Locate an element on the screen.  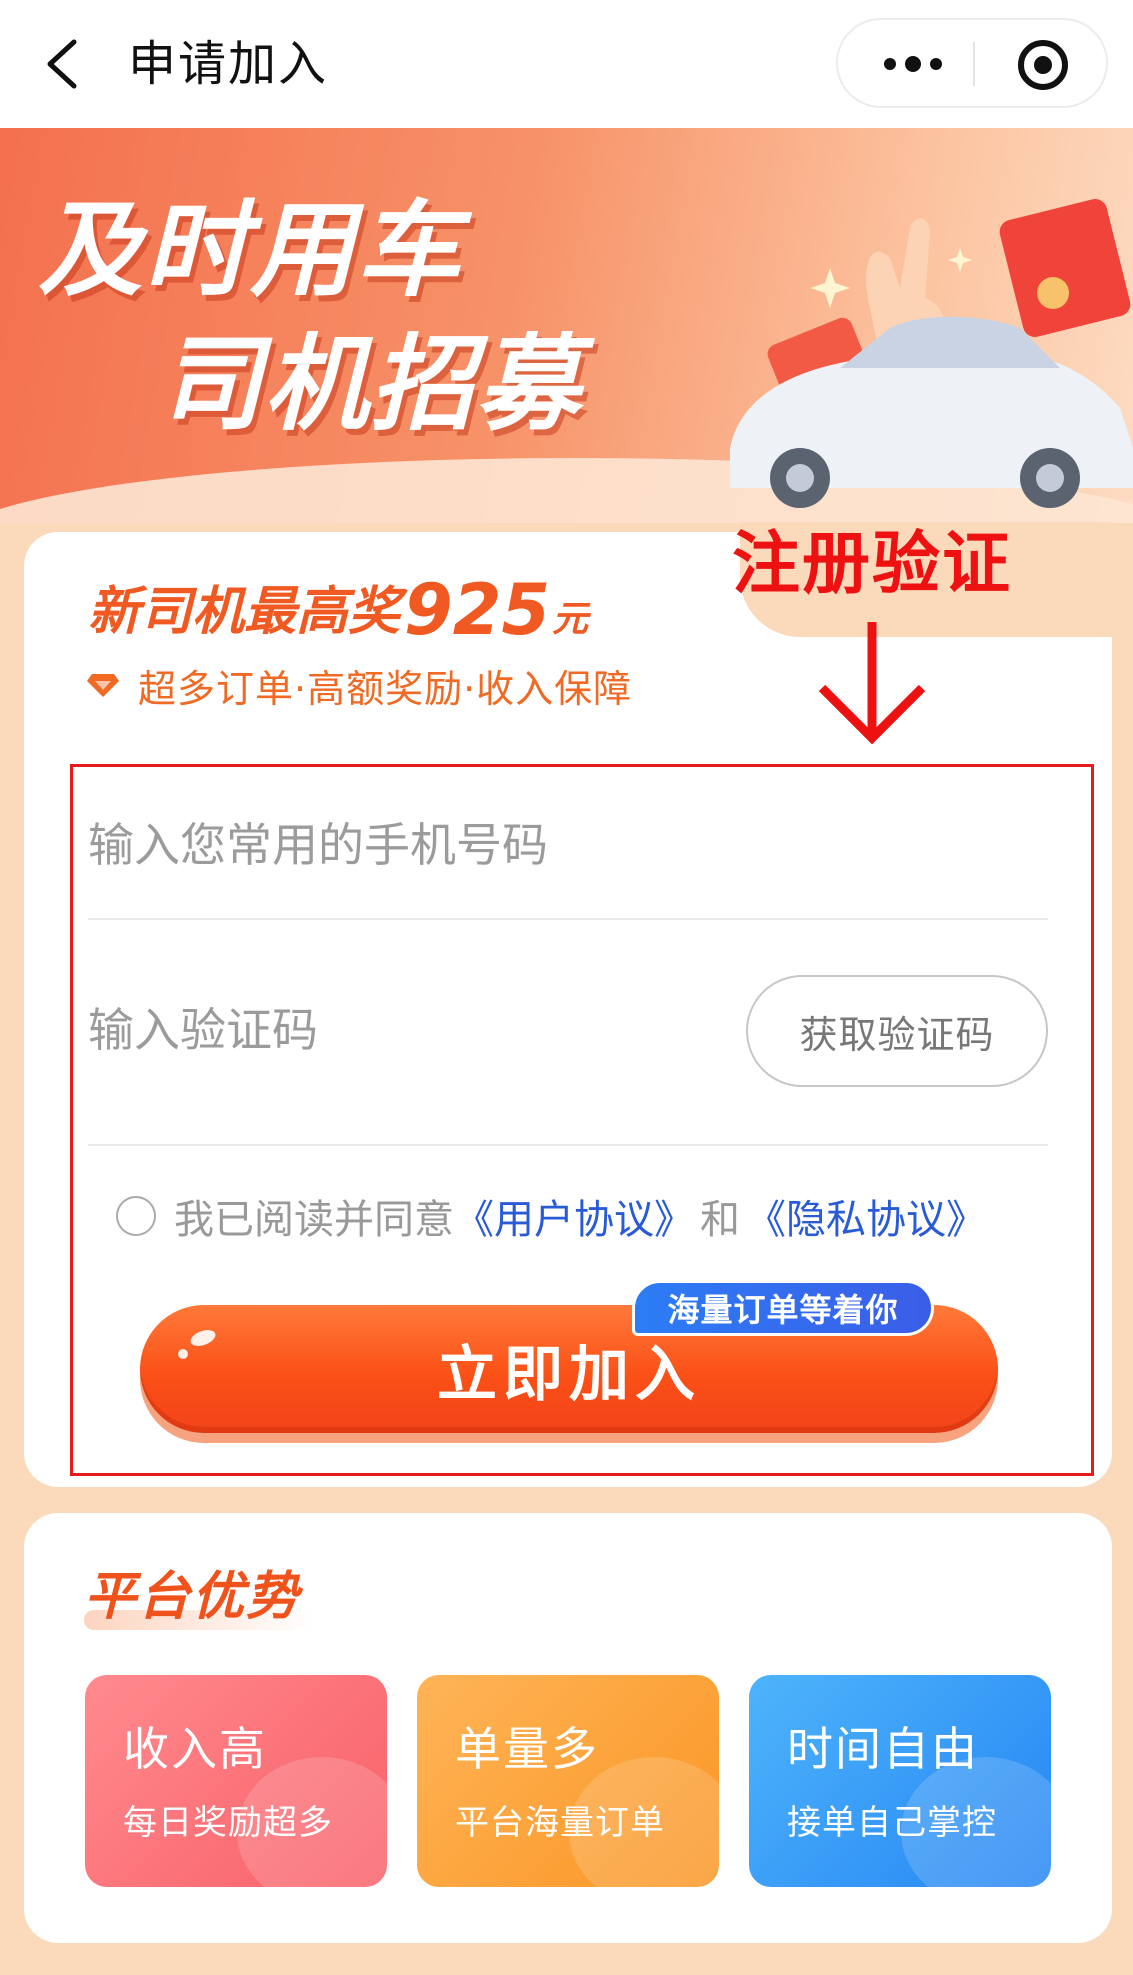
privacy-agreement-link: 《隐私协议》 is located at coordinates (866, 1216).